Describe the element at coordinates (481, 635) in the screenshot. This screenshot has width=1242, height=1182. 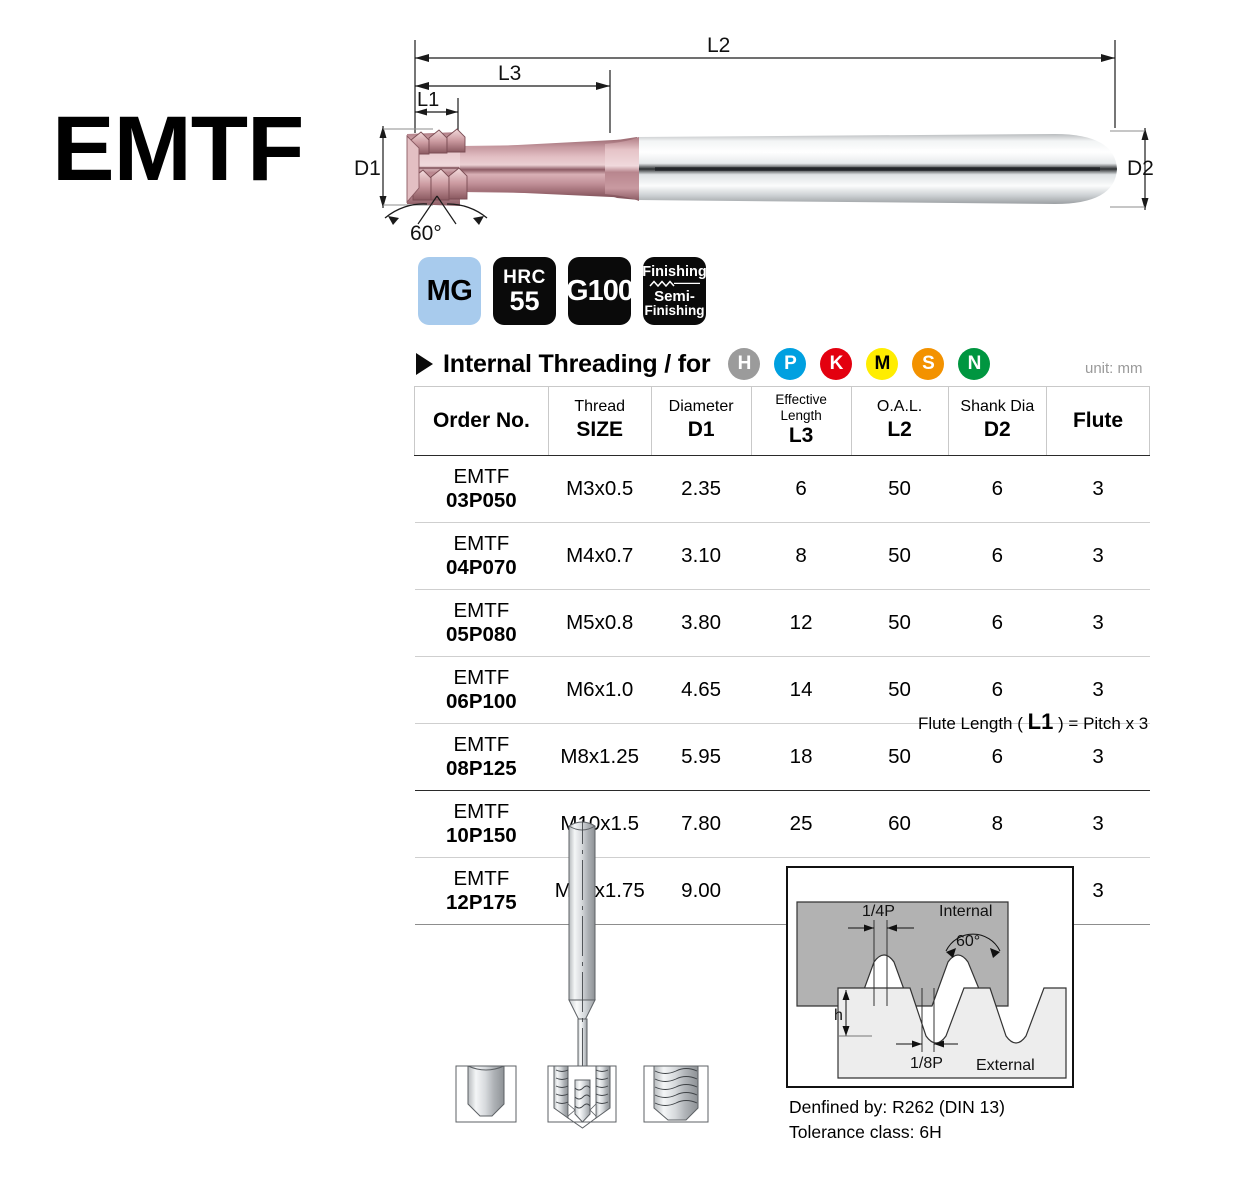
I see `order-code: 05P080` at that location.